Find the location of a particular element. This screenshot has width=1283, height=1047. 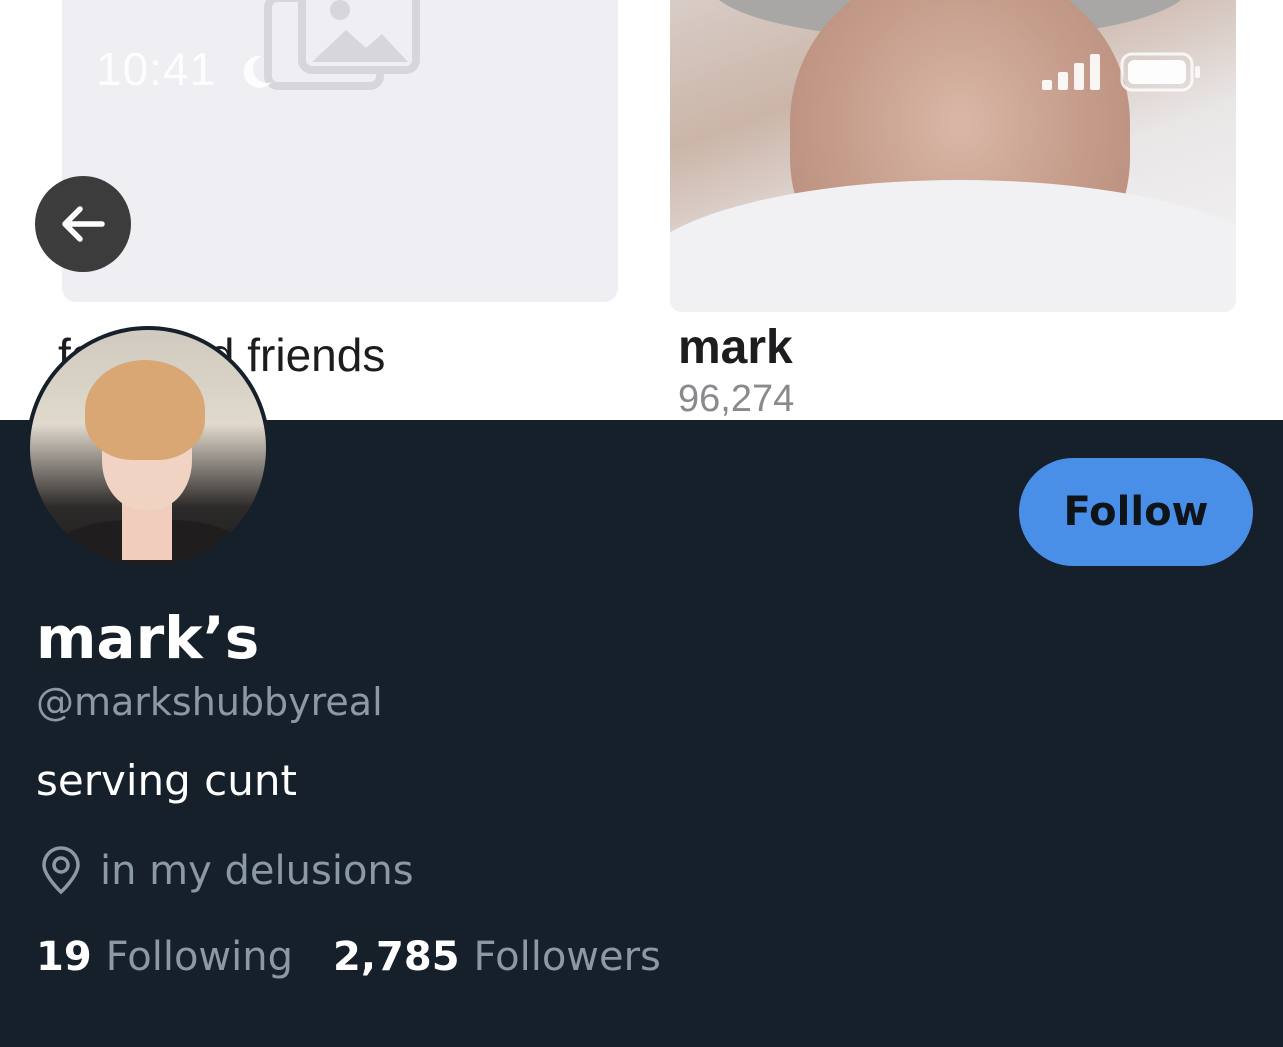

location-text: in my delusions is located at coordinates (257, 871).